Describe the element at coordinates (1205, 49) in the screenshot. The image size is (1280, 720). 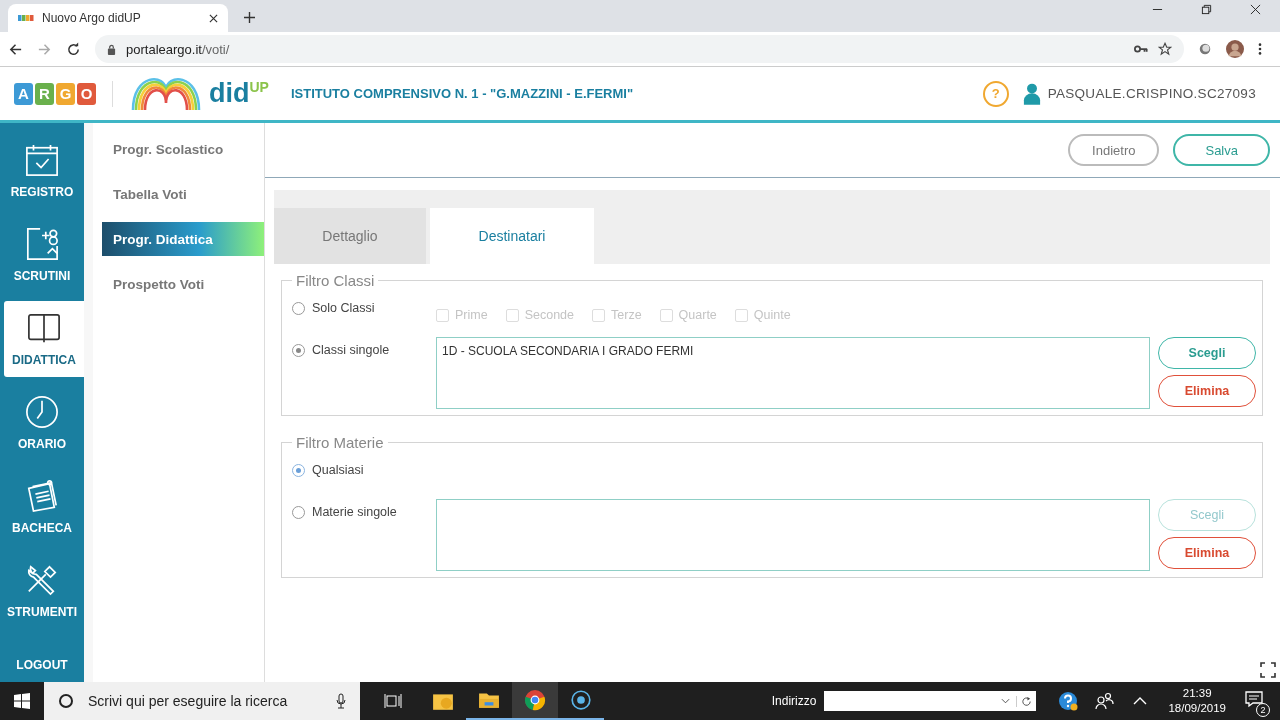
I see `extension-icon` at that location.